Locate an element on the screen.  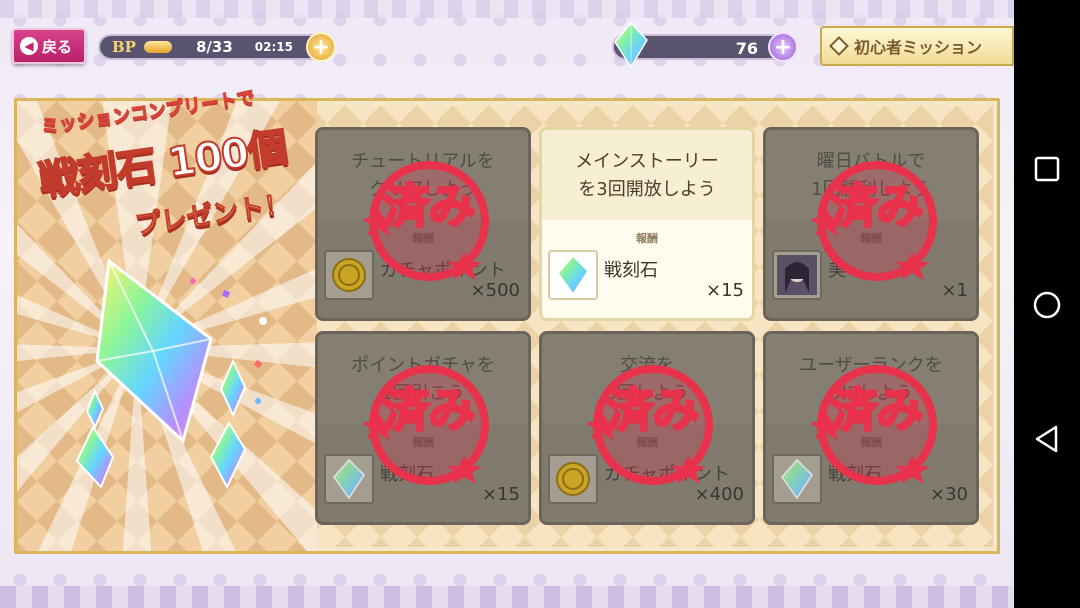
back-arrow-icon: ◀ is located at coordinates (29, 46).